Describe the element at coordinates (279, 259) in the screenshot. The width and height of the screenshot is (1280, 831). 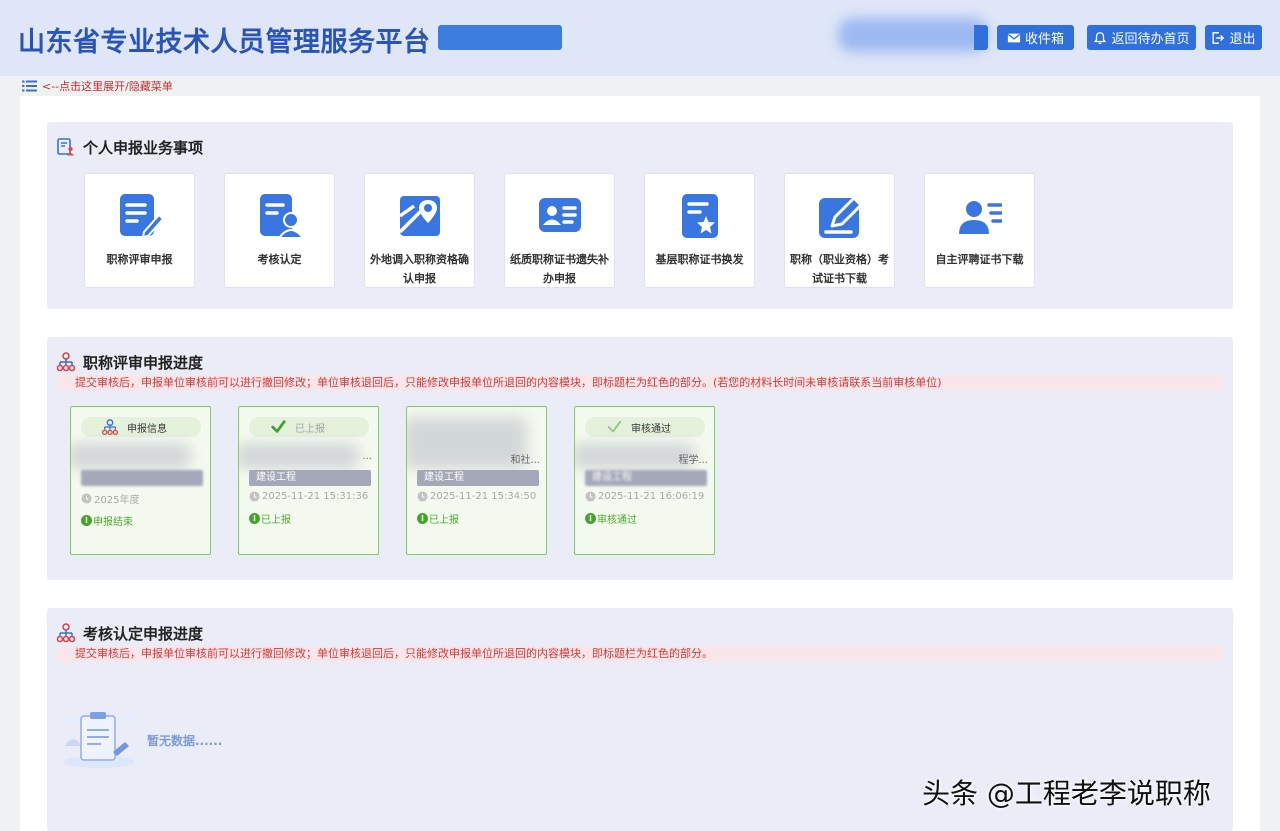
I see `tile-label: 考核认定` at that location.